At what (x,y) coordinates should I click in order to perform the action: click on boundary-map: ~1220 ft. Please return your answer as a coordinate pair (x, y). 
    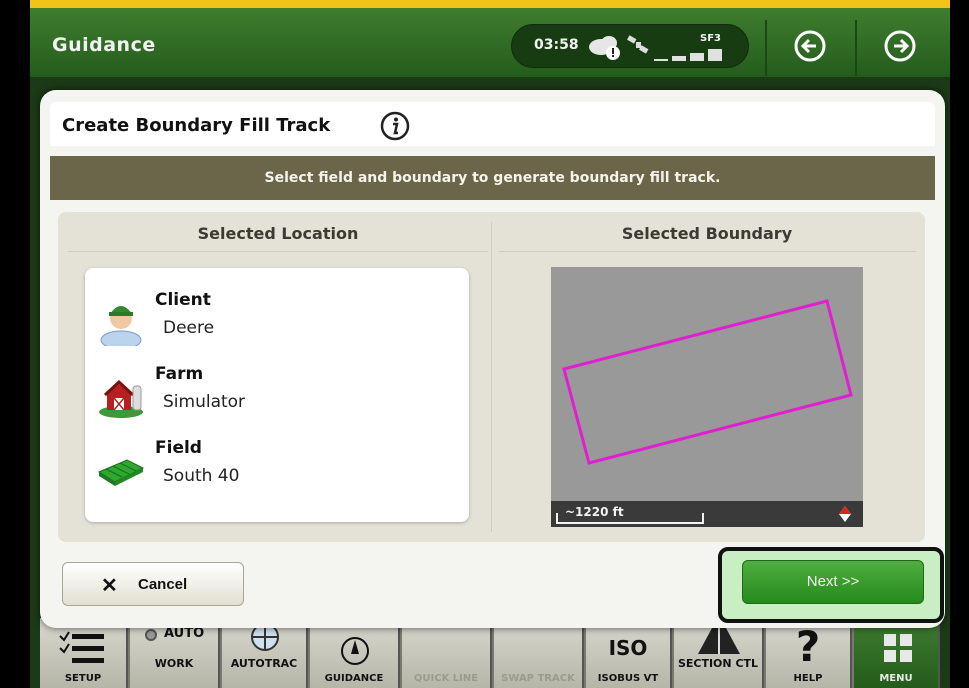
    Looking at the image, I should click on (707, 397).